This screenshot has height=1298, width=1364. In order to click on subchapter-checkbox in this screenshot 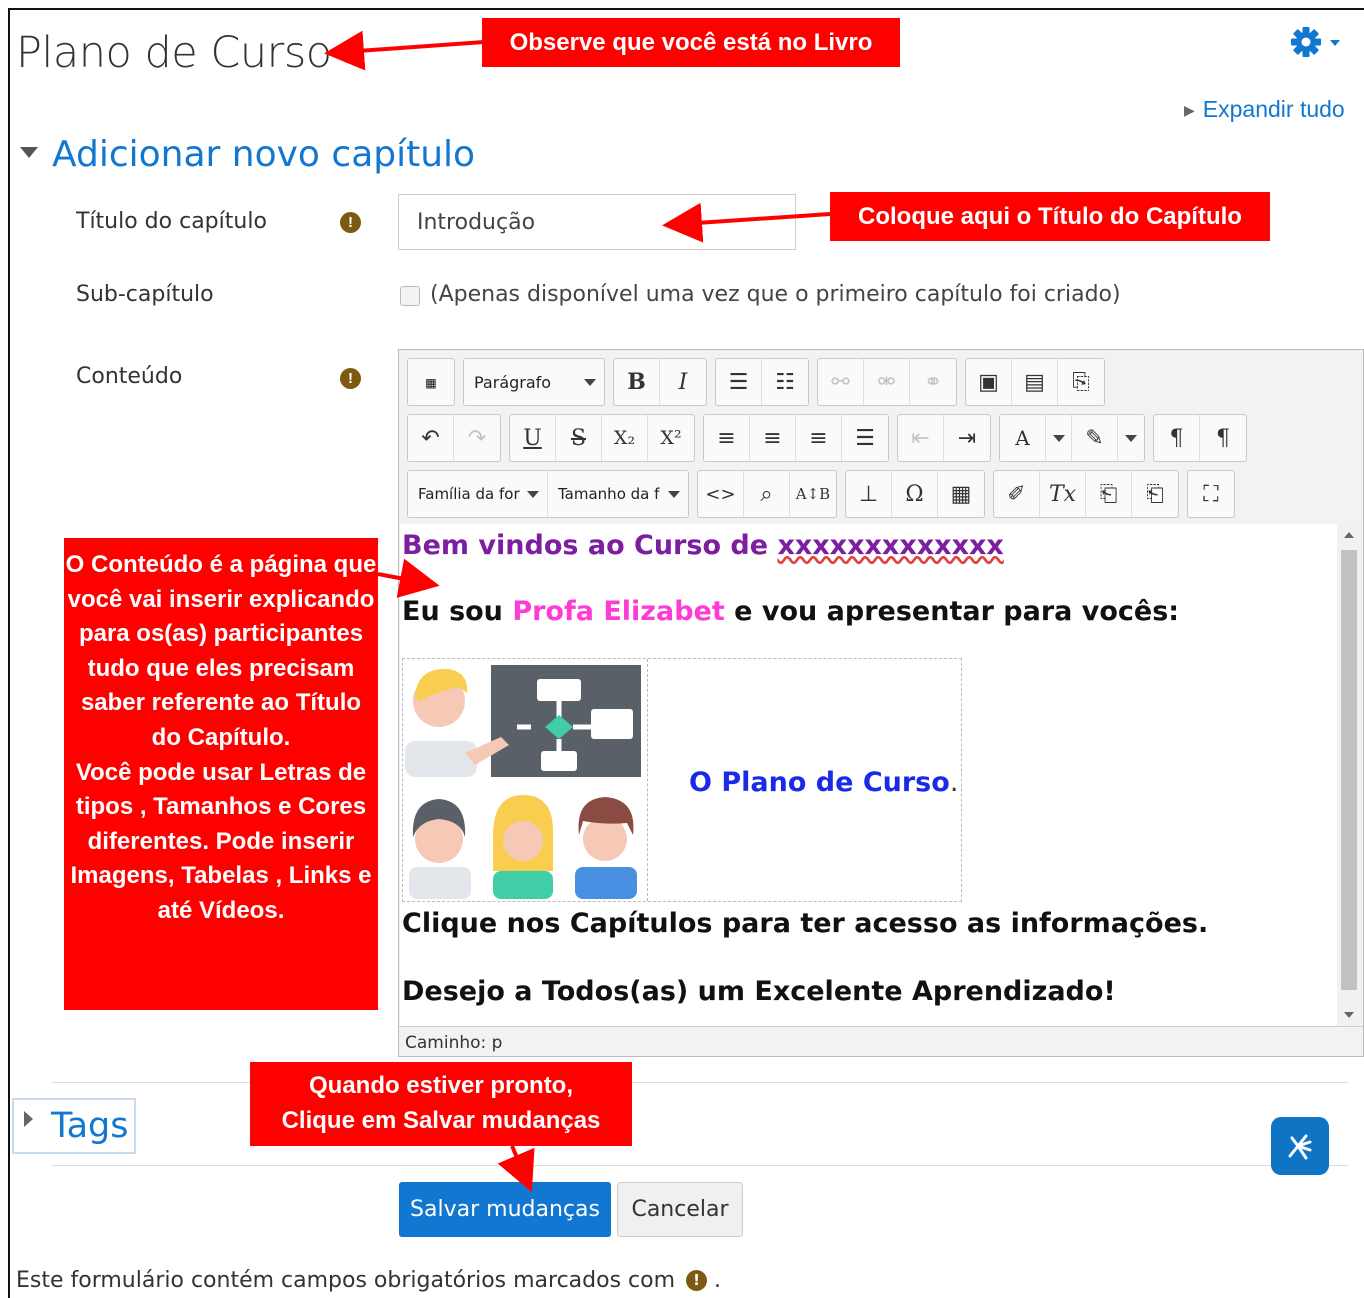, I will do `click(410, 296)`.